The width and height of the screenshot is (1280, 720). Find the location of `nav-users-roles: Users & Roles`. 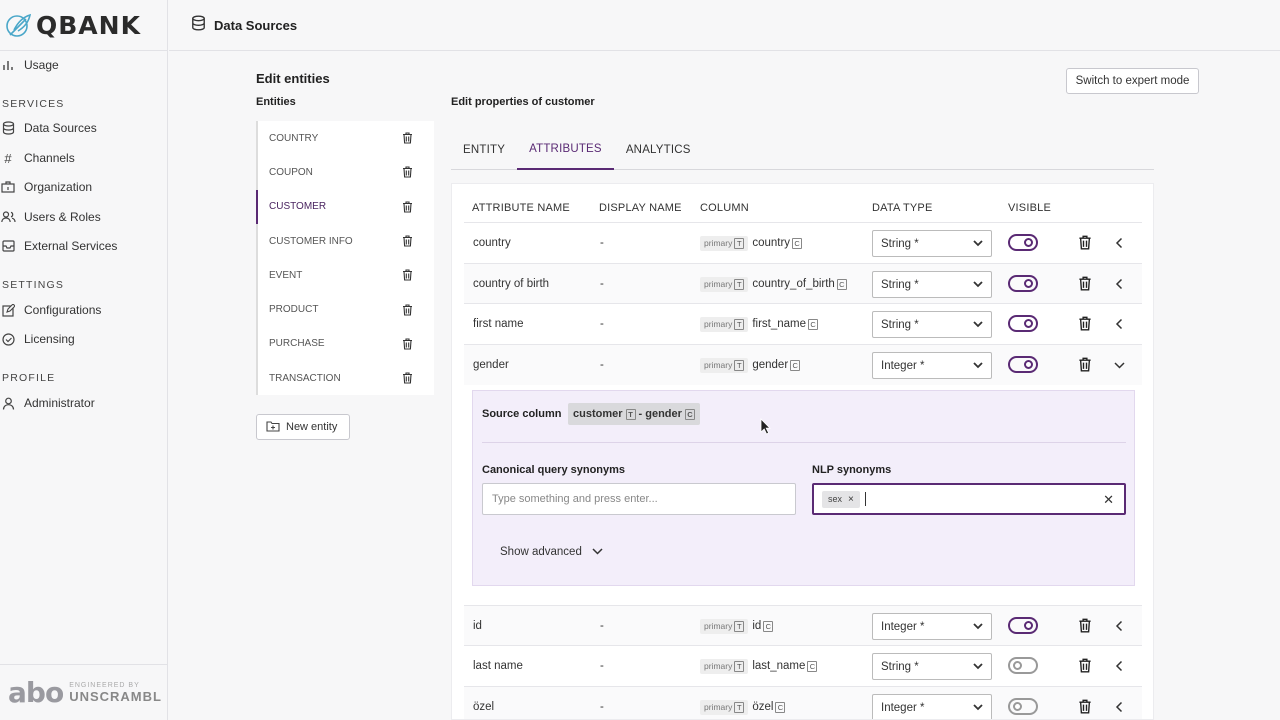

nav-users-roles: Users & Roles is located at coordinates (50, 217).